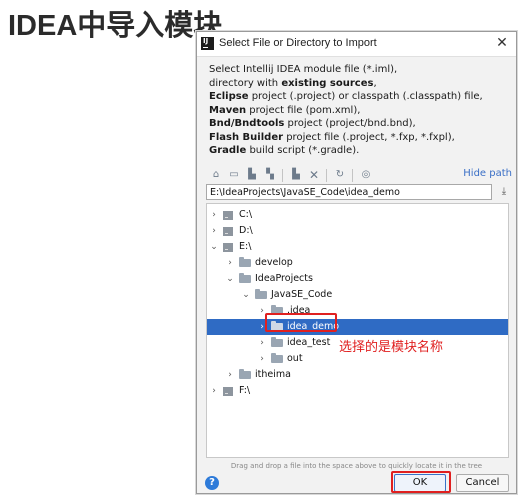 The image size is (530, 503). Describe the element at coordinates (357, 295) in the screenshot. I see `tree-row: ⌄ JavaSE_Code` at that location.